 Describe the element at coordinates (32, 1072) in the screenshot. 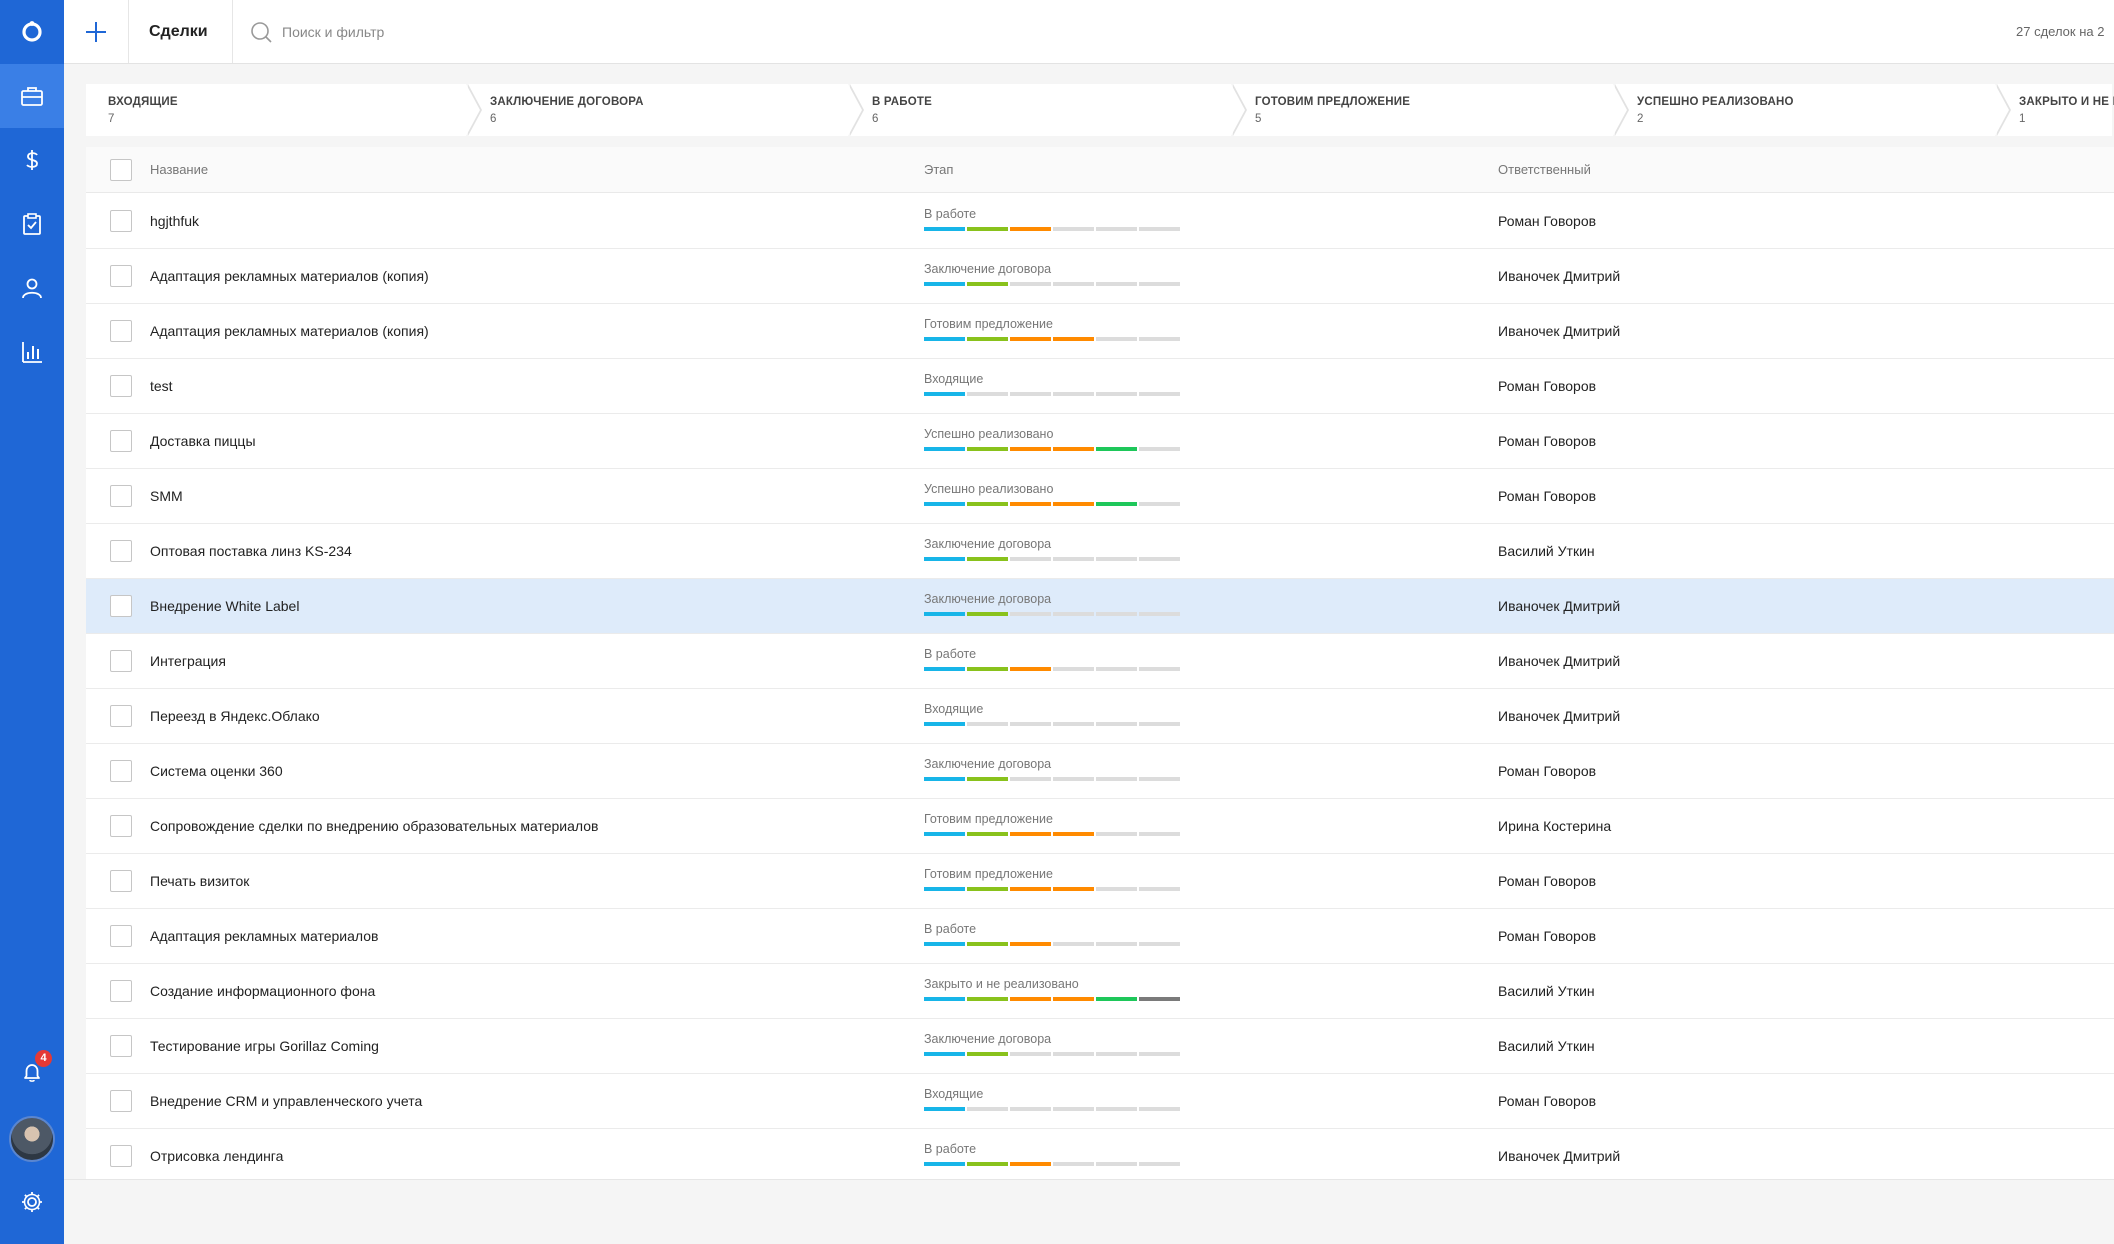

I see `notifications-bell-icon: 4` at that location.